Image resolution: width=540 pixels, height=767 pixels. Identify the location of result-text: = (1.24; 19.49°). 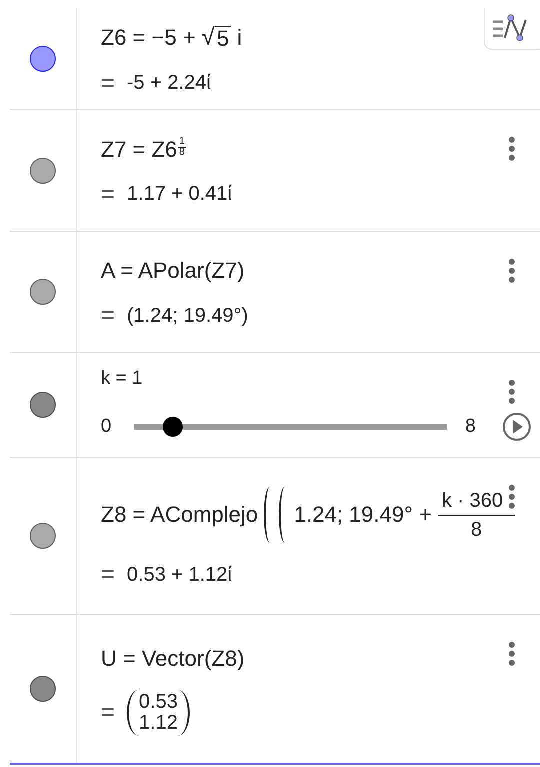
(174, 316).